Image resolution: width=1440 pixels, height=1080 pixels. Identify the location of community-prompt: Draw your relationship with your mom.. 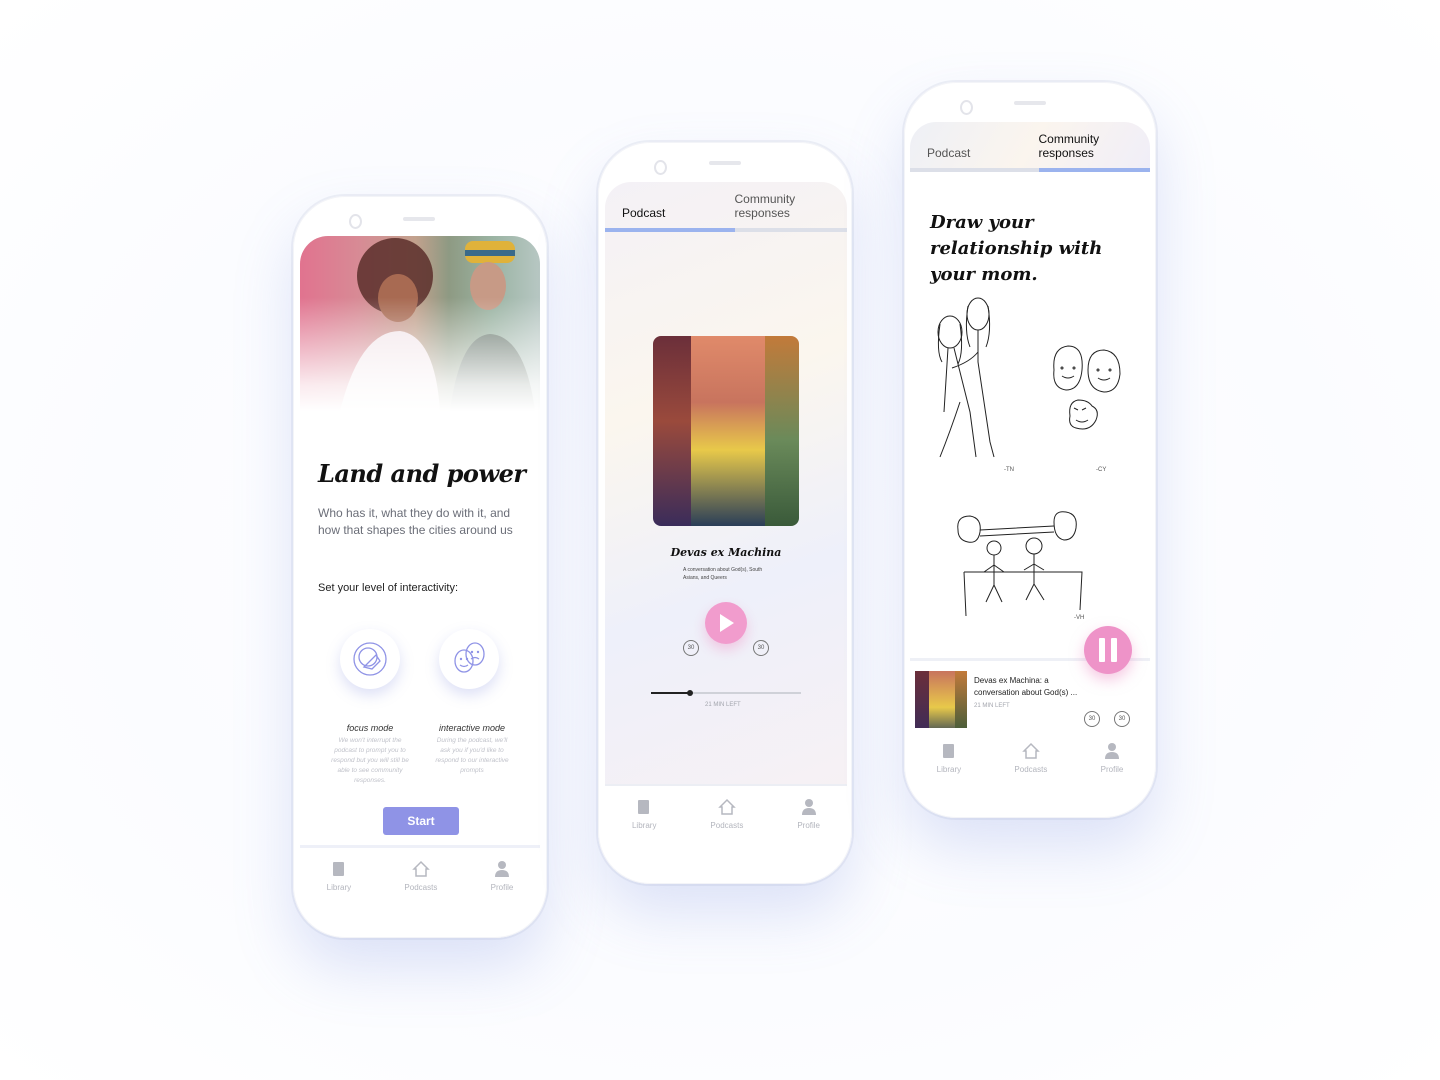
(1016, 248).